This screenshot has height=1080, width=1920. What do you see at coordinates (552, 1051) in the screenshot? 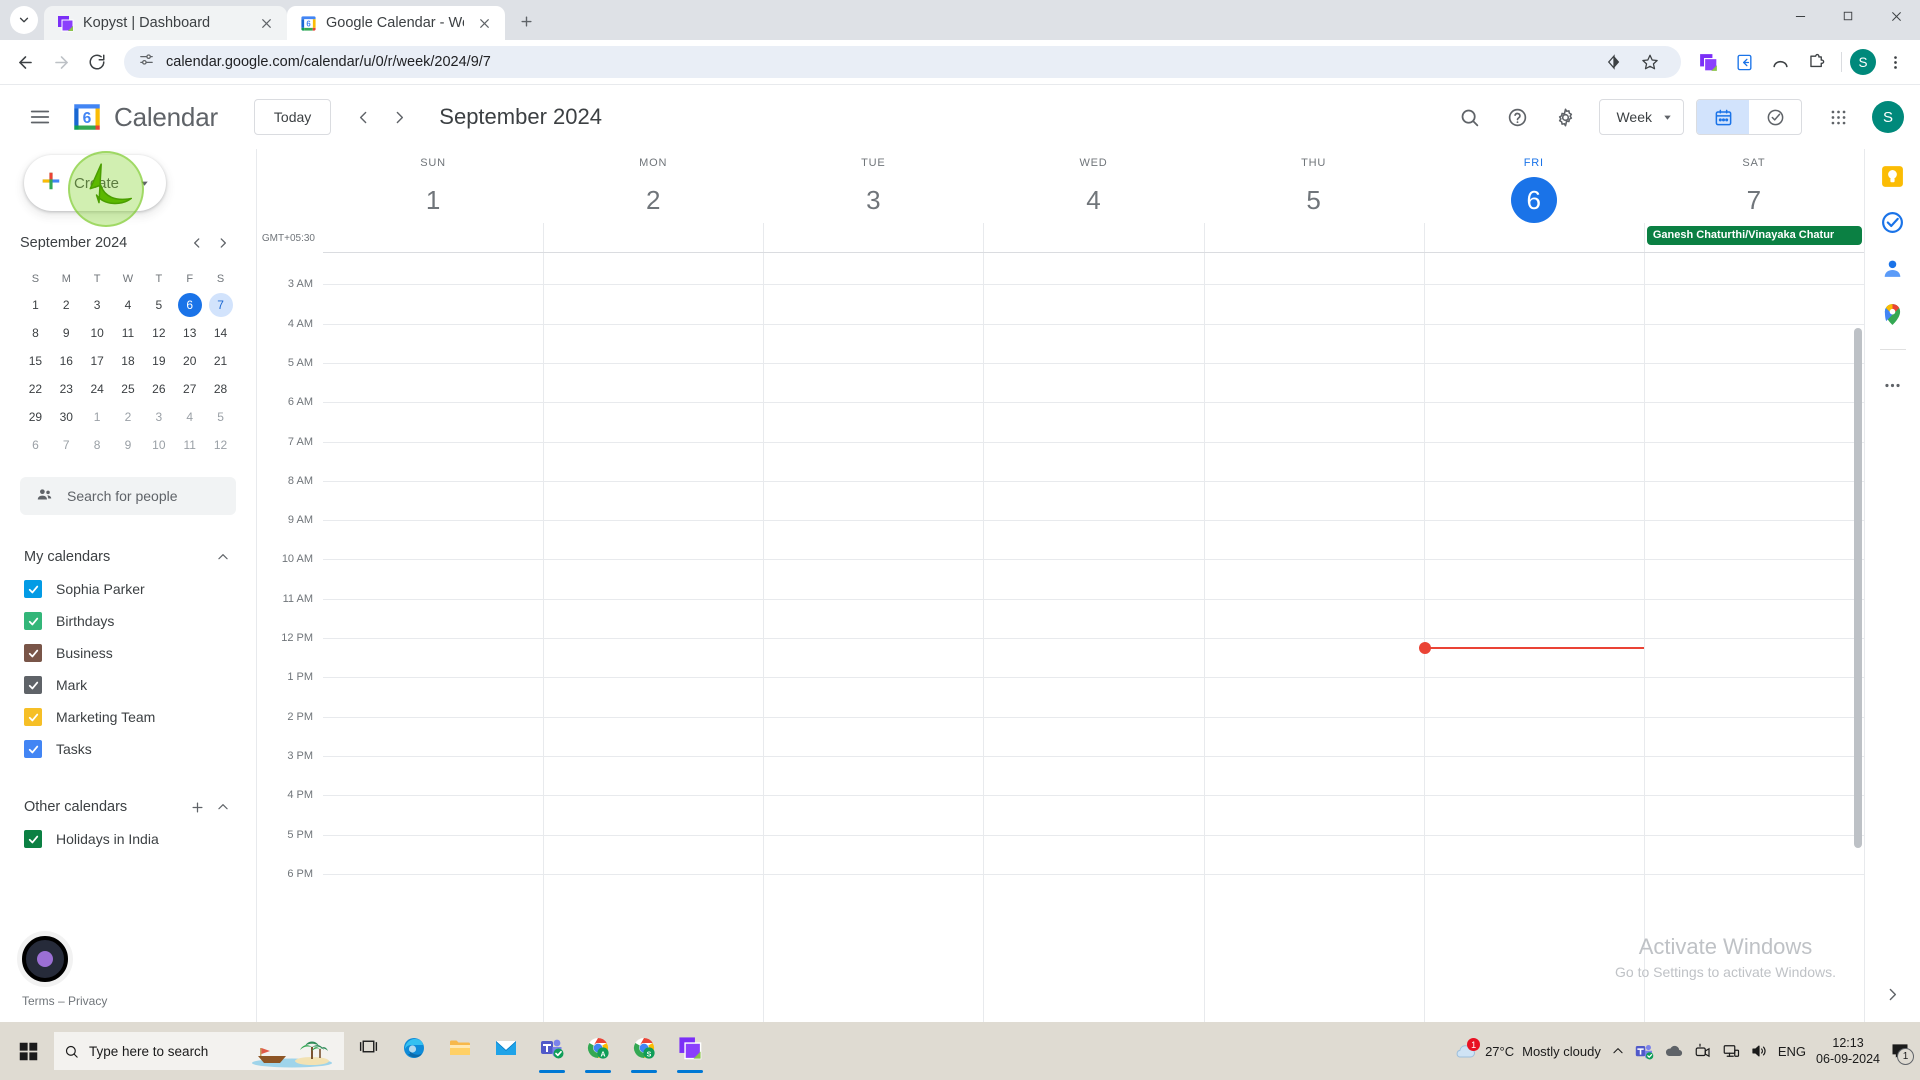
I see `taskbar-microsoft-teams` at bounding box center [552, 1051].